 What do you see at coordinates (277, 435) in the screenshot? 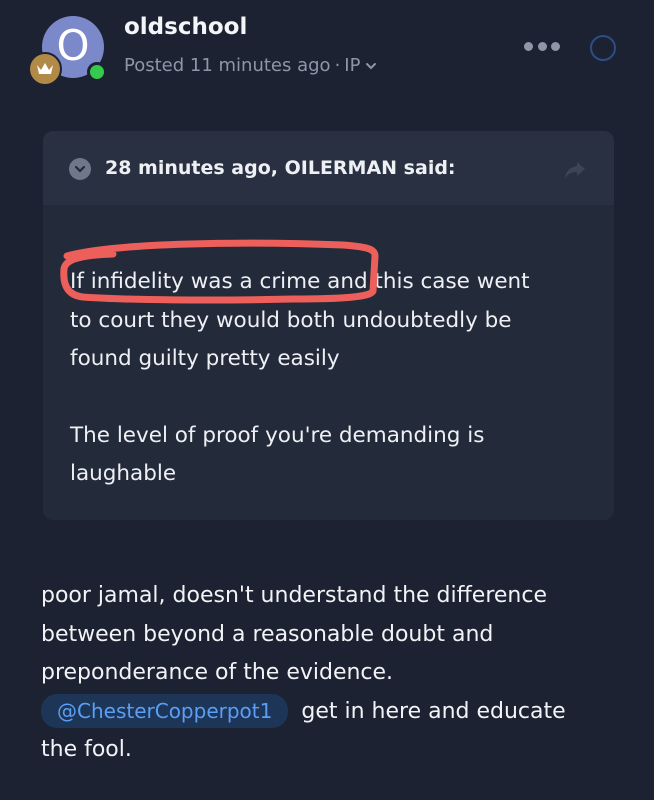
I see `quote-line: The level of proof you're demanding is` at bounding box center [277, 435].